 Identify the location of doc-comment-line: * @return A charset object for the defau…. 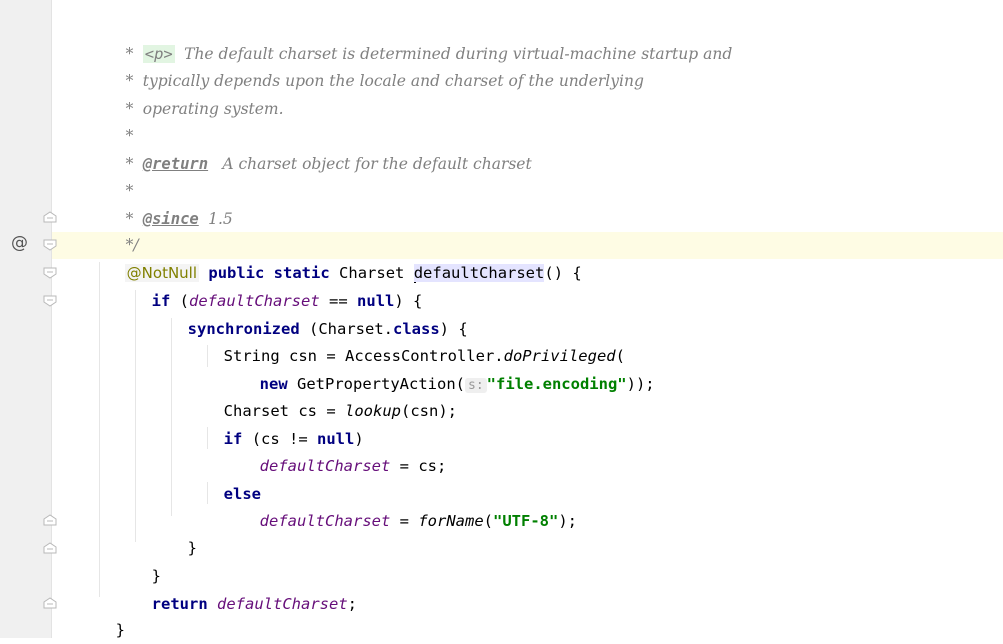
(328, 164).